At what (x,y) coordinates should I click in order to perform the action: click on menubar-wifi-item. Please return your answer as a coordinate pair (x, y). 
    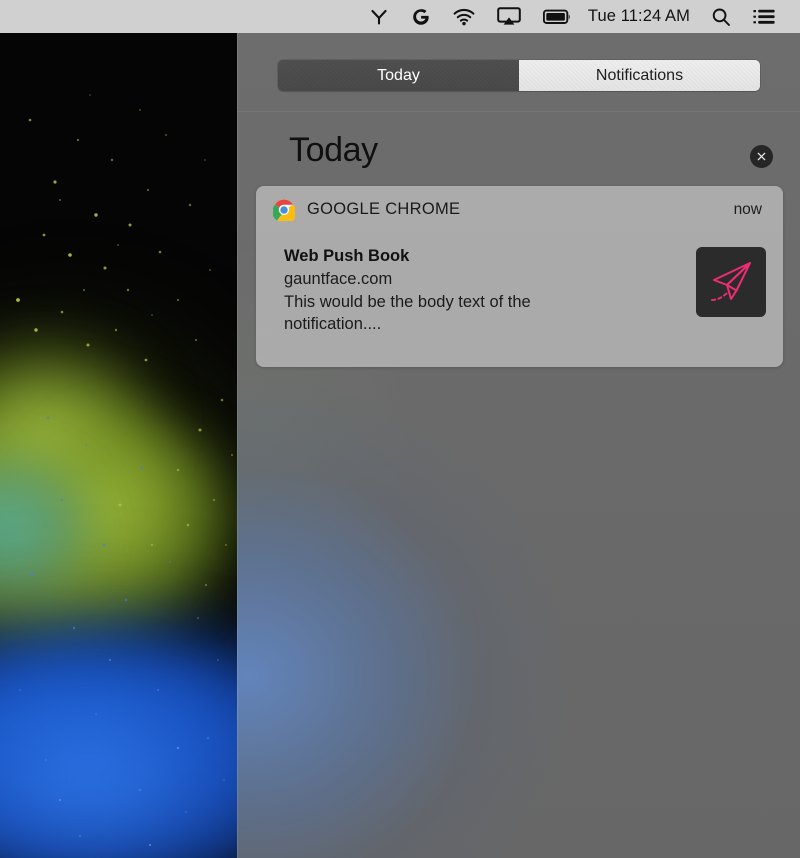
    Looking at the image, I should click on (464, 16).